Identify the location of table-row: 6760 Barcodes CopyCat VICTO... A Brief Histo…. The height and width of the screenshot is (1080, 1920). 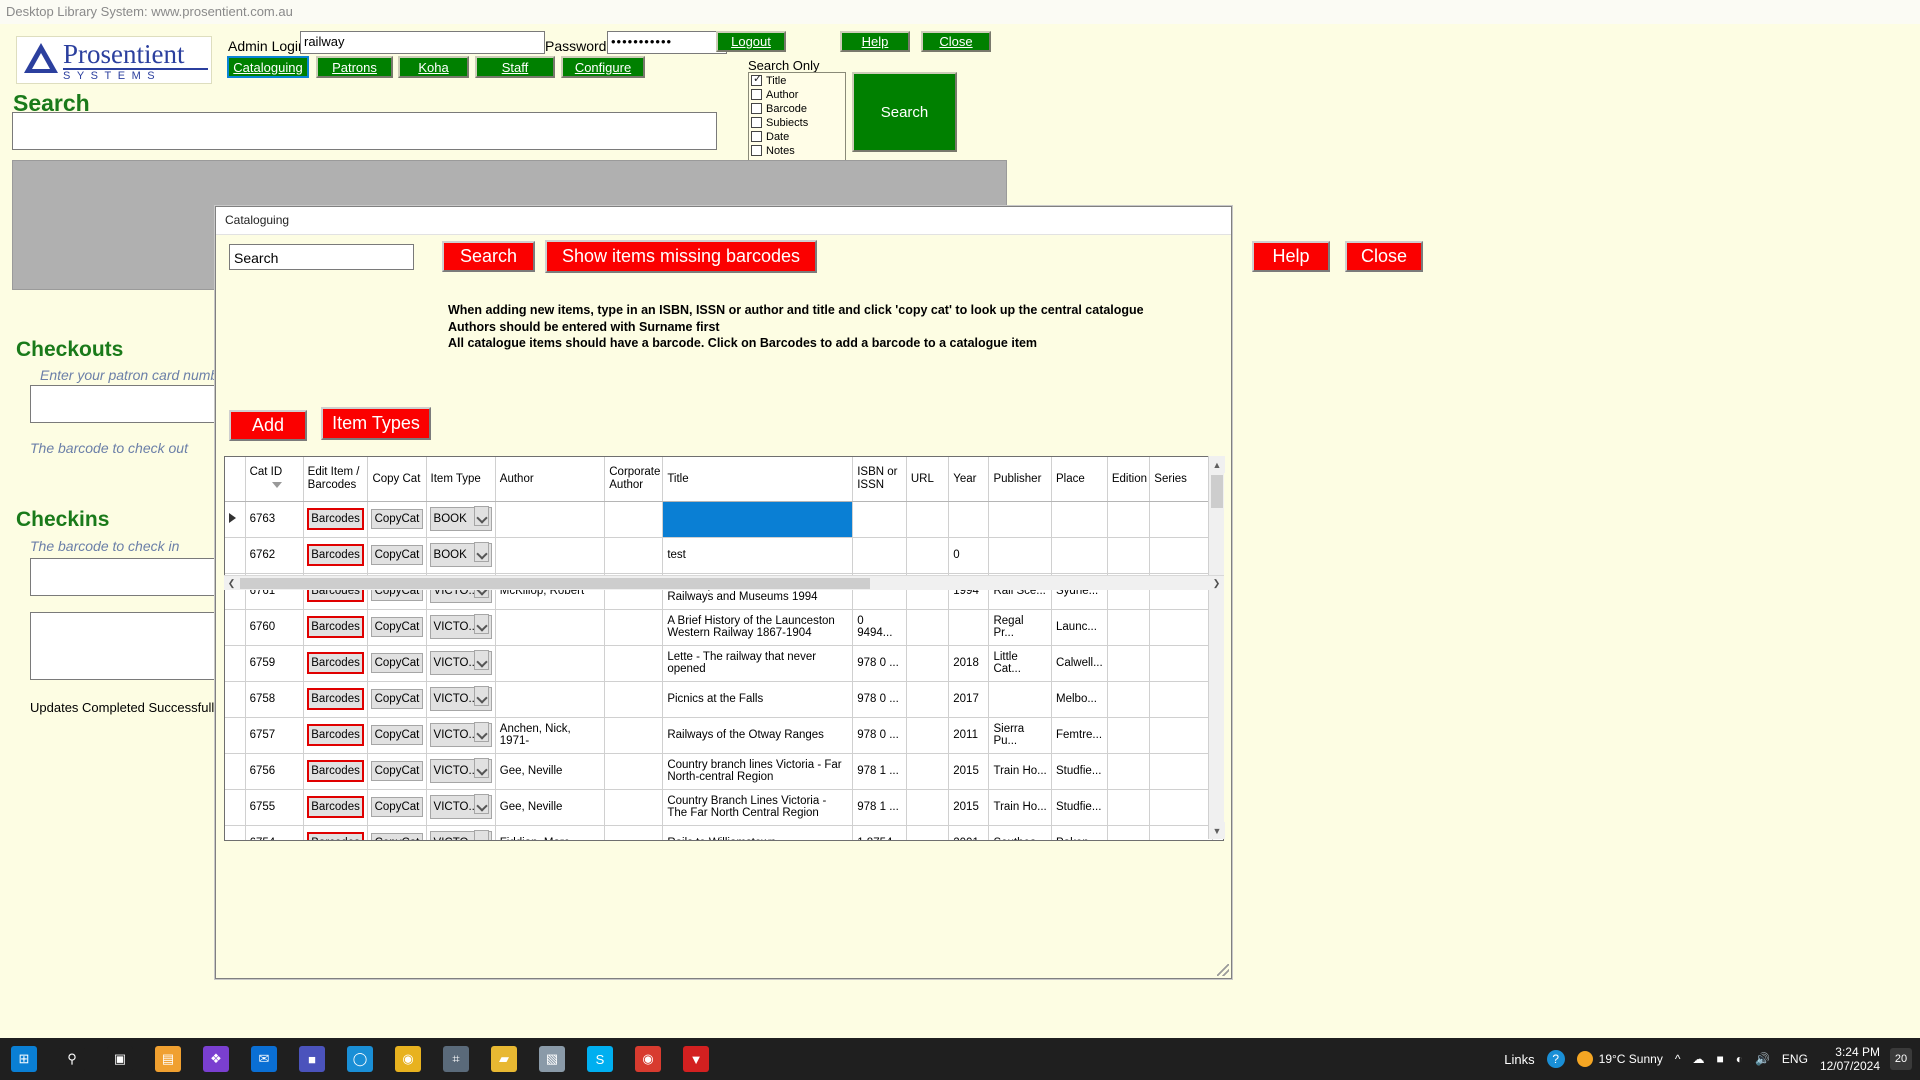
(719, 627).